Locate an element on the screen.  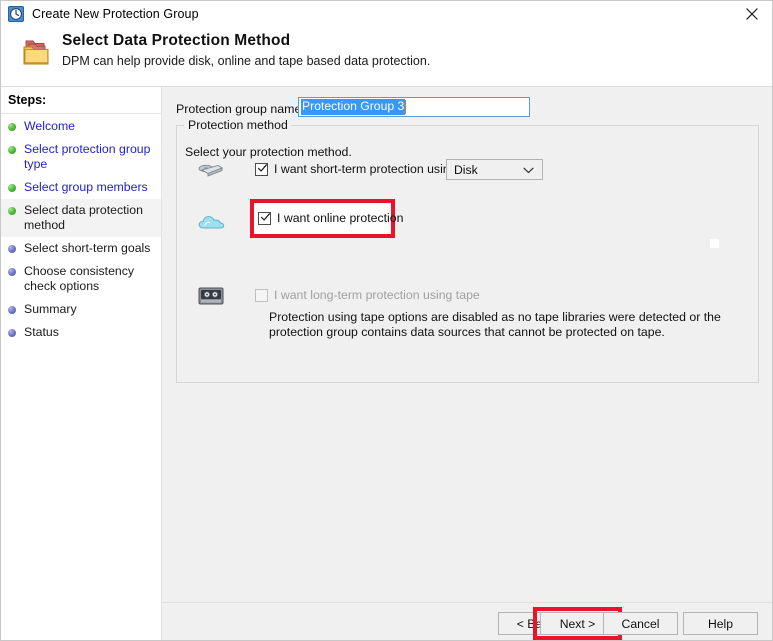
short-term-checkbox-group: I want short-term protection using: is located at coordinates (357, 169).